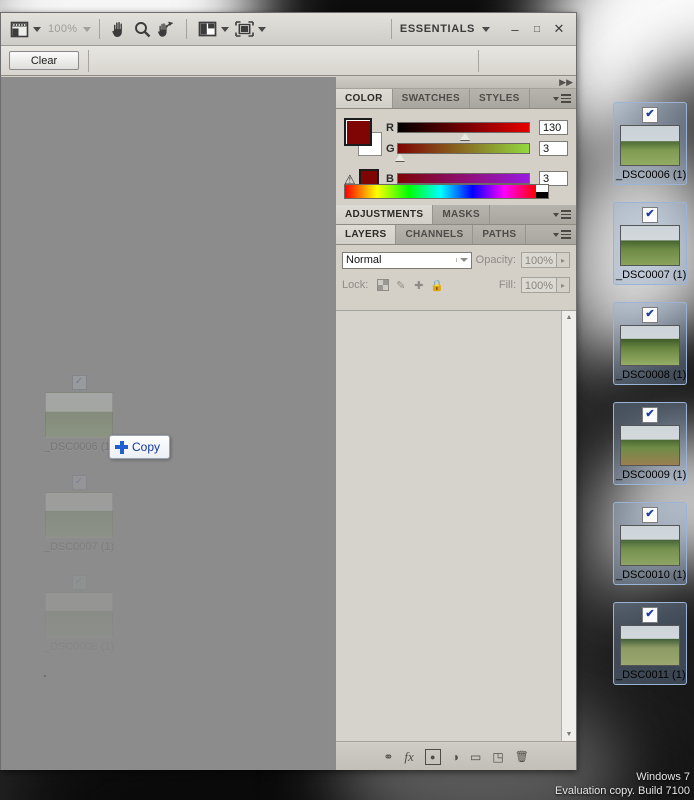 Image resolution: width=694 pixels, height=800 pixels. Describe the element at coordinates (553, 127) in the screenshot. I see `red-value-field: 130` at that location.